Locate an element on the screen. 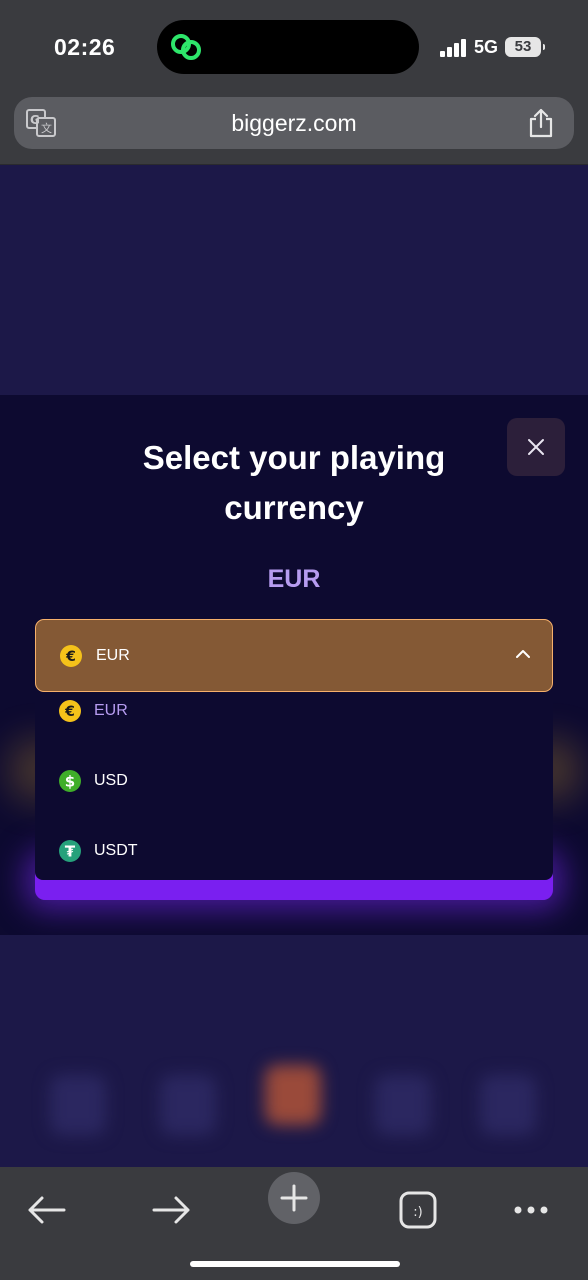 The image size is (588, 1280). currency-options: € EUR $ USD ₮ USDT is located at coordinates (294, 786).